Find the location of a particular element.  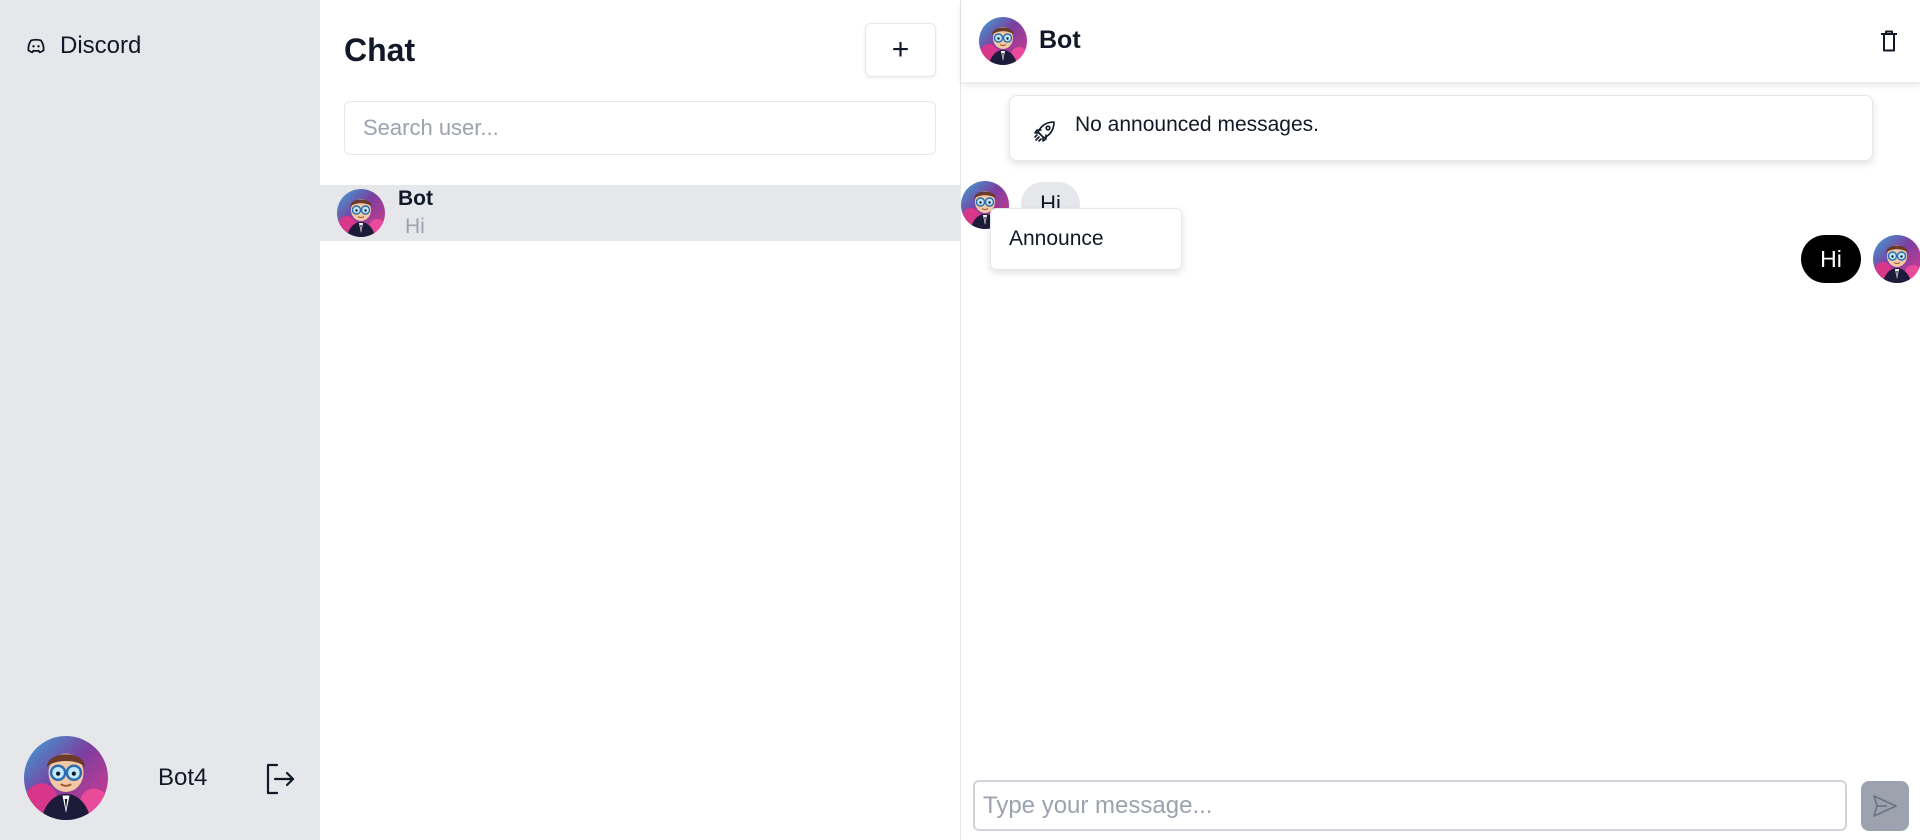

logout-button is located at coordinates (280, 779).